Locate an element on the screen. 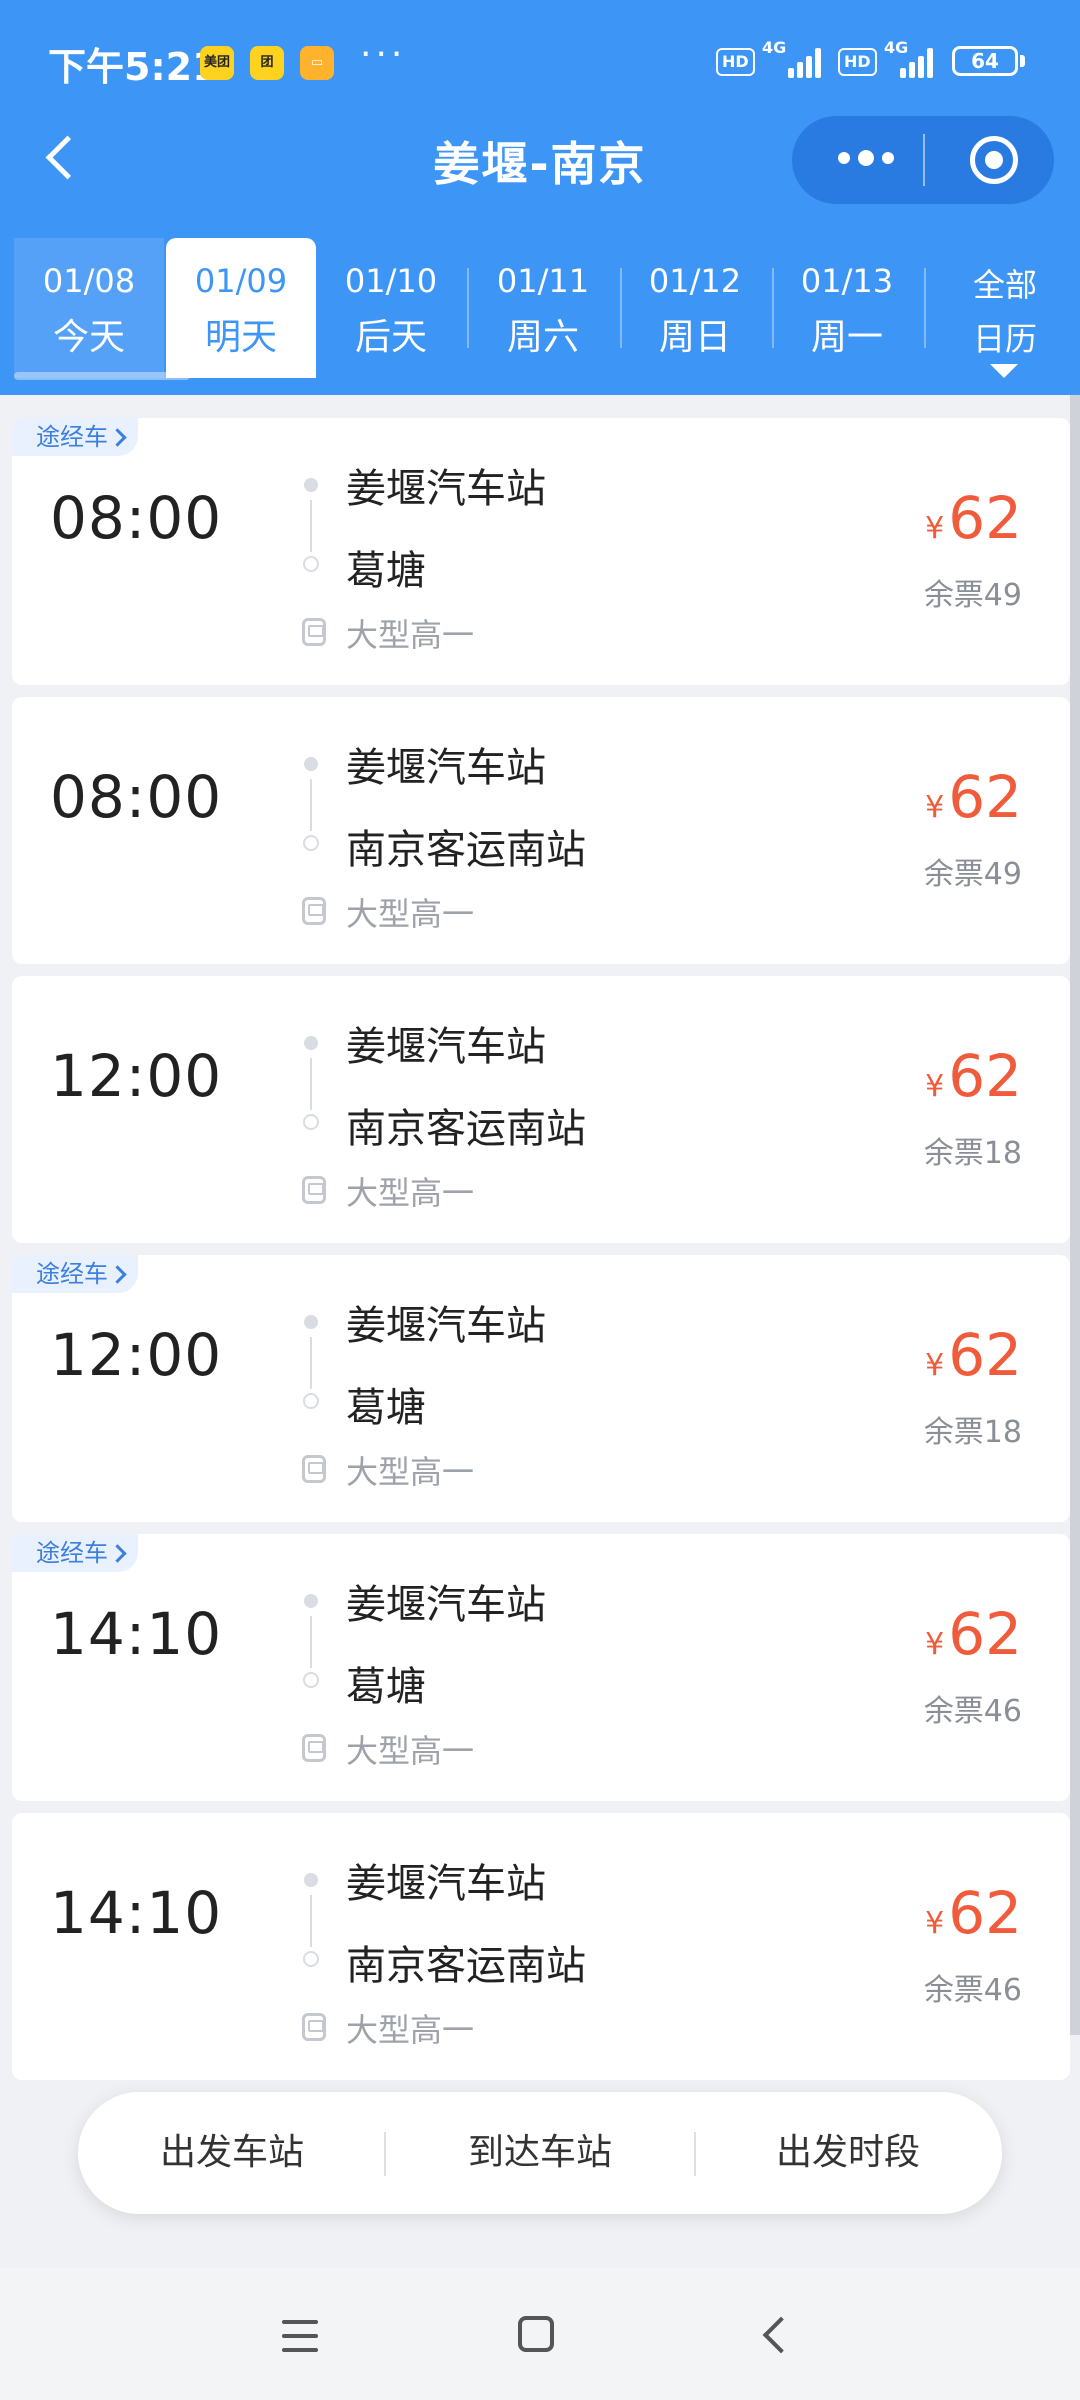  battery-tip is located at coordinates (1022, 61).